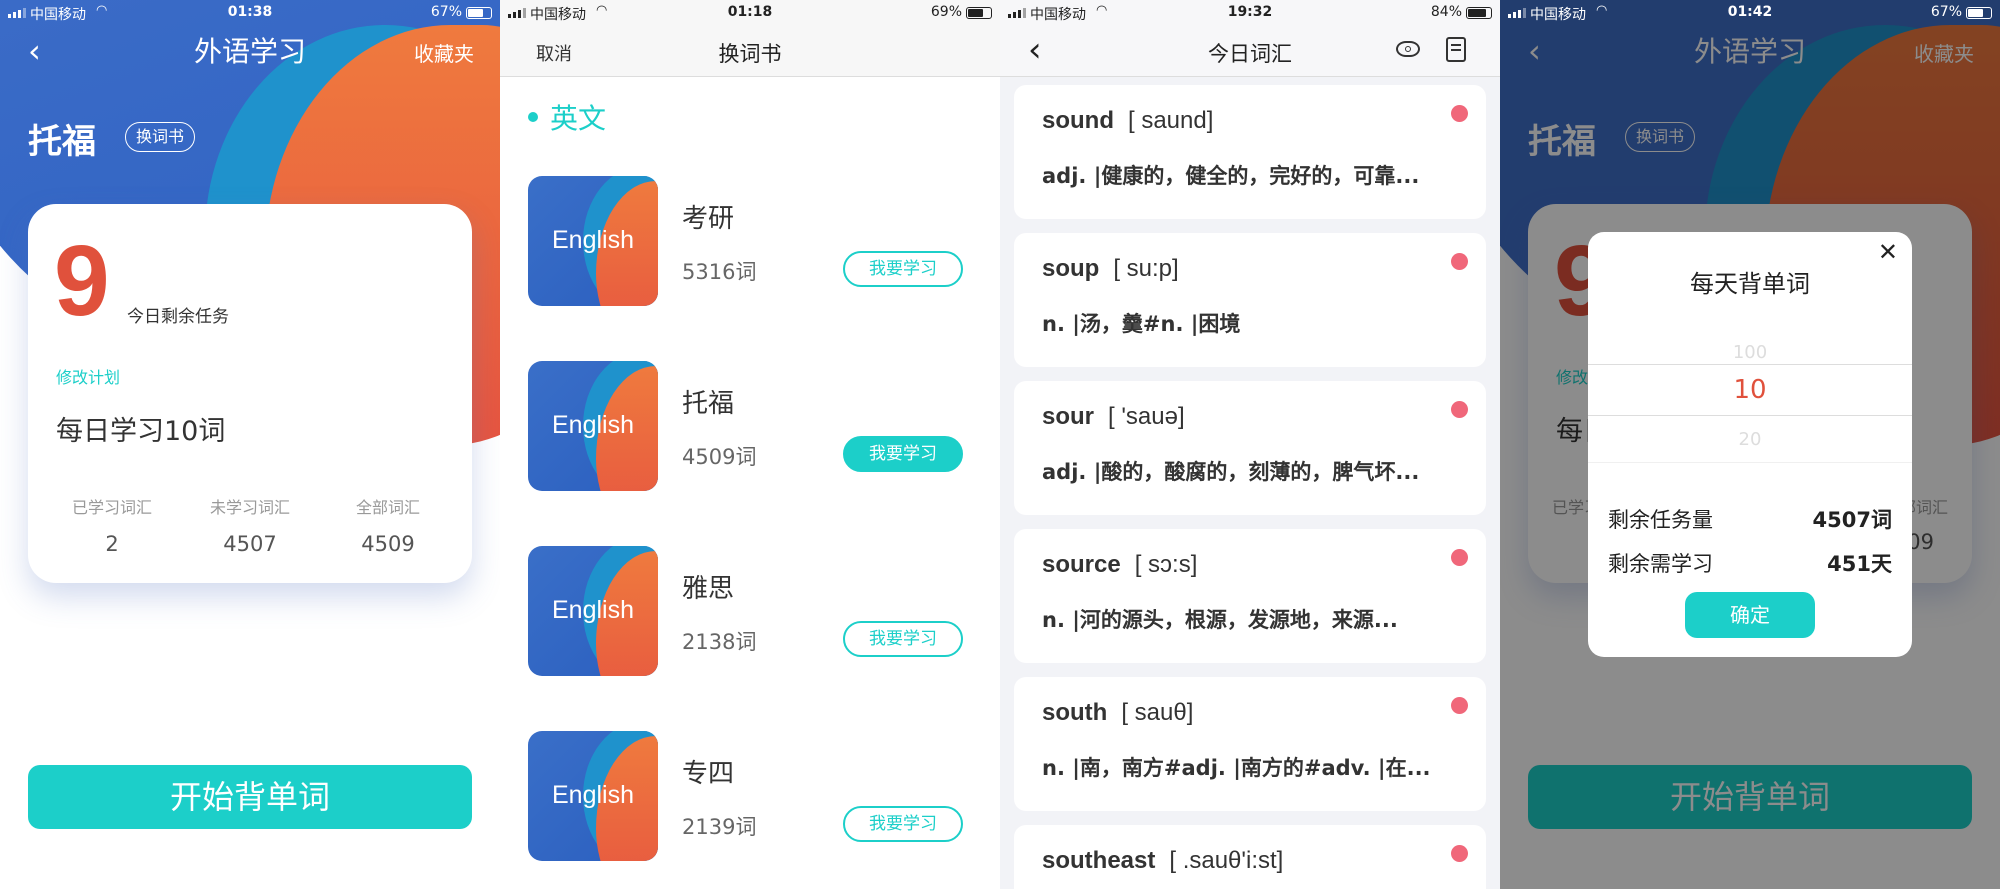 The image size is (2000, 889). I want to click on status-bar: 中国移动 ◠ 01:18 69%, so click(750, 13).